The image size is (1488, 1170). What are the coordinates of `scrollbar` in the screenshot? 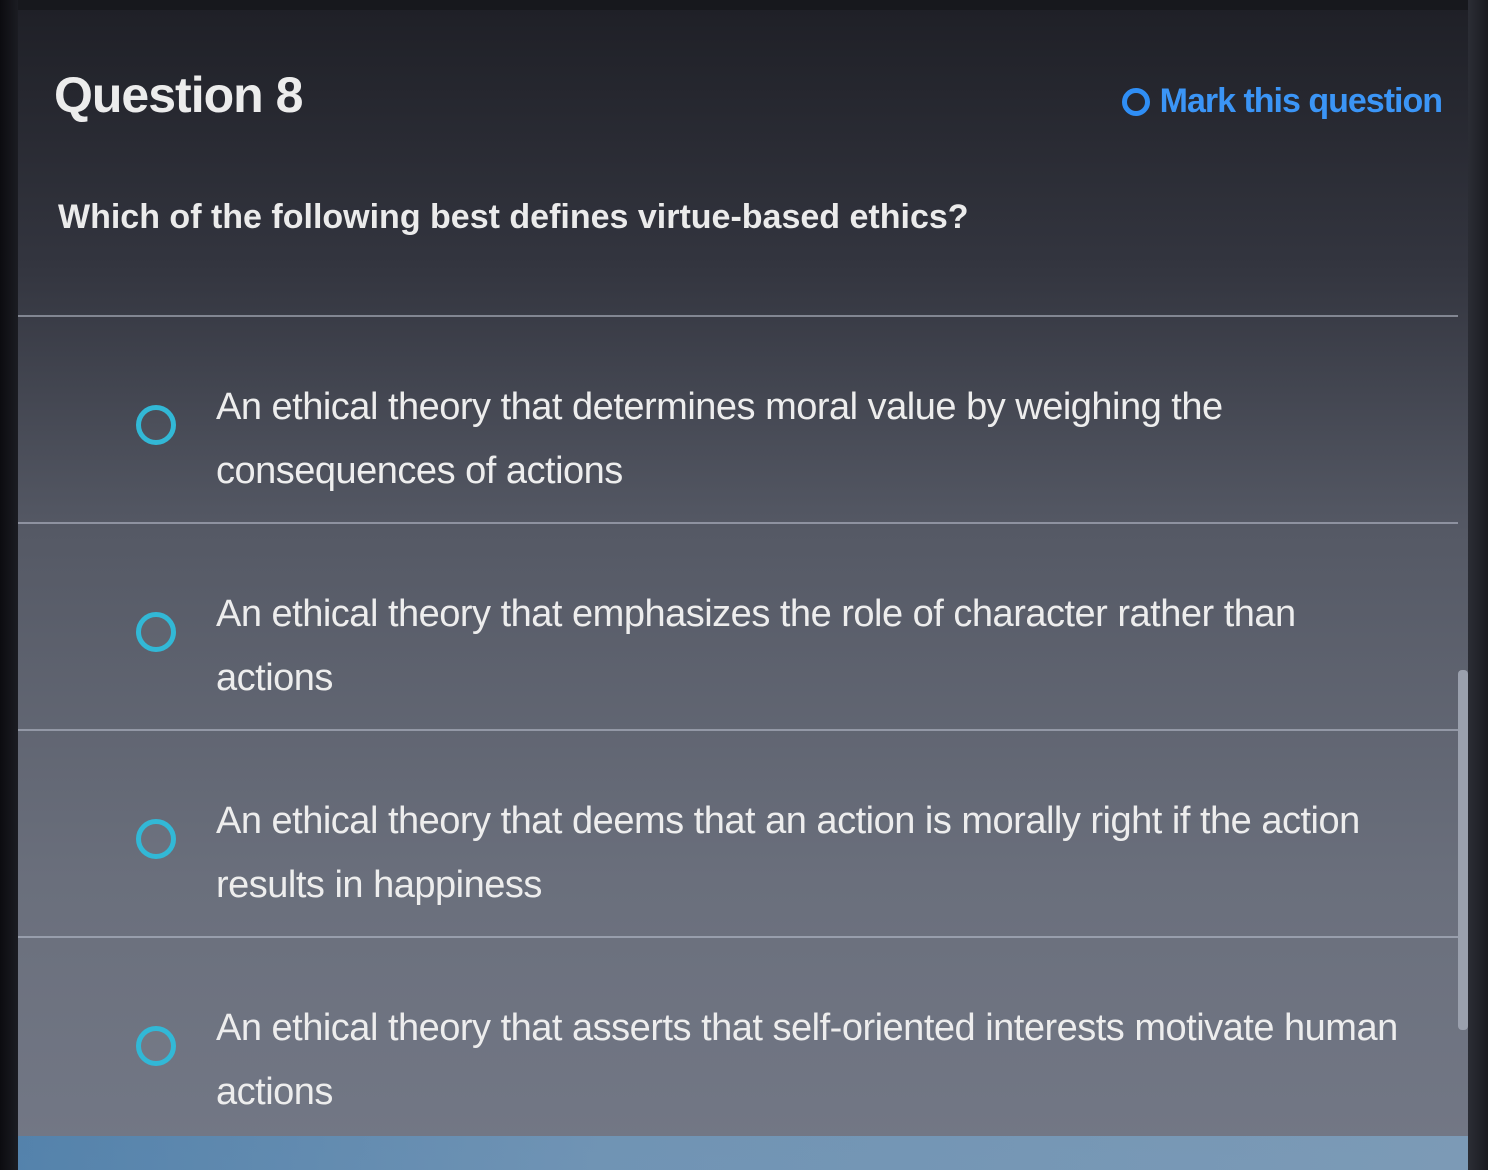 It's located at (1463, 850).